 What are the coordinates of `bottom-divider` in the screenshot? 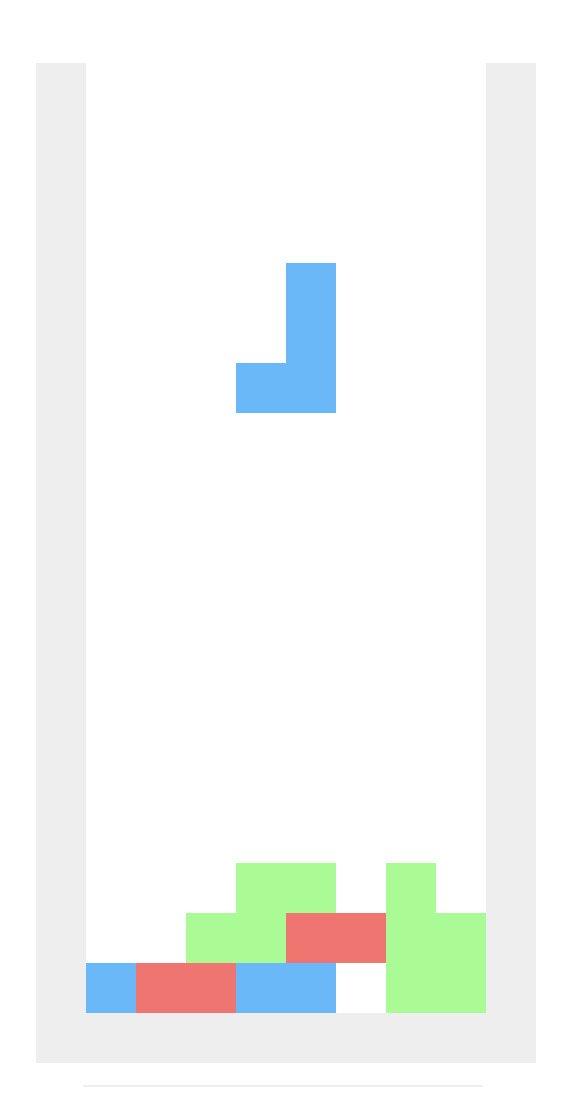 It's located at (283, 1086).